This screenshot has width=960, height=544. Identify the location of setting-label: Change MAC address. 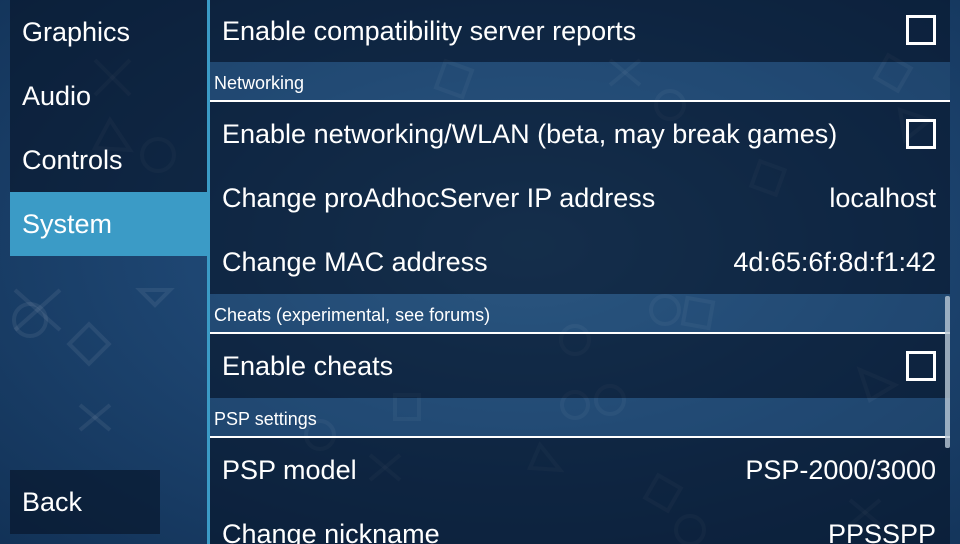
(355, 262).